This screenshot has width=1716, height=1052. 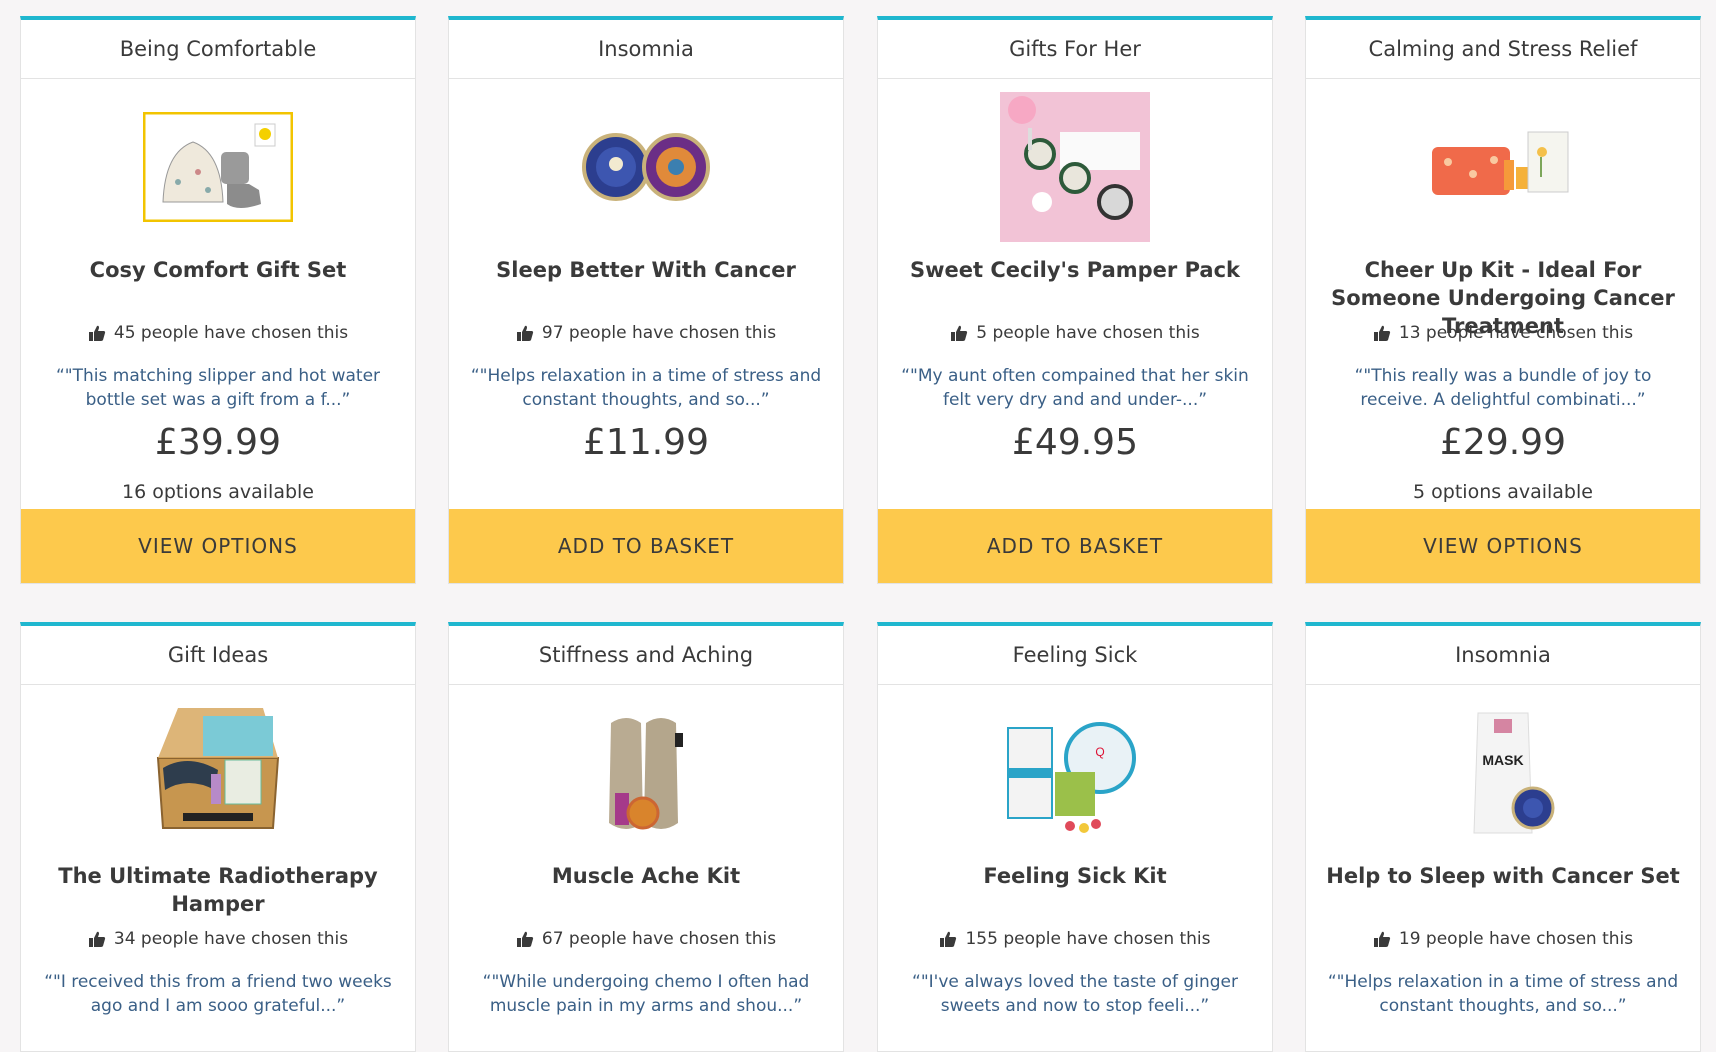 I want to click on card-category: Feeling Sick, so click(x=1075, y=655).